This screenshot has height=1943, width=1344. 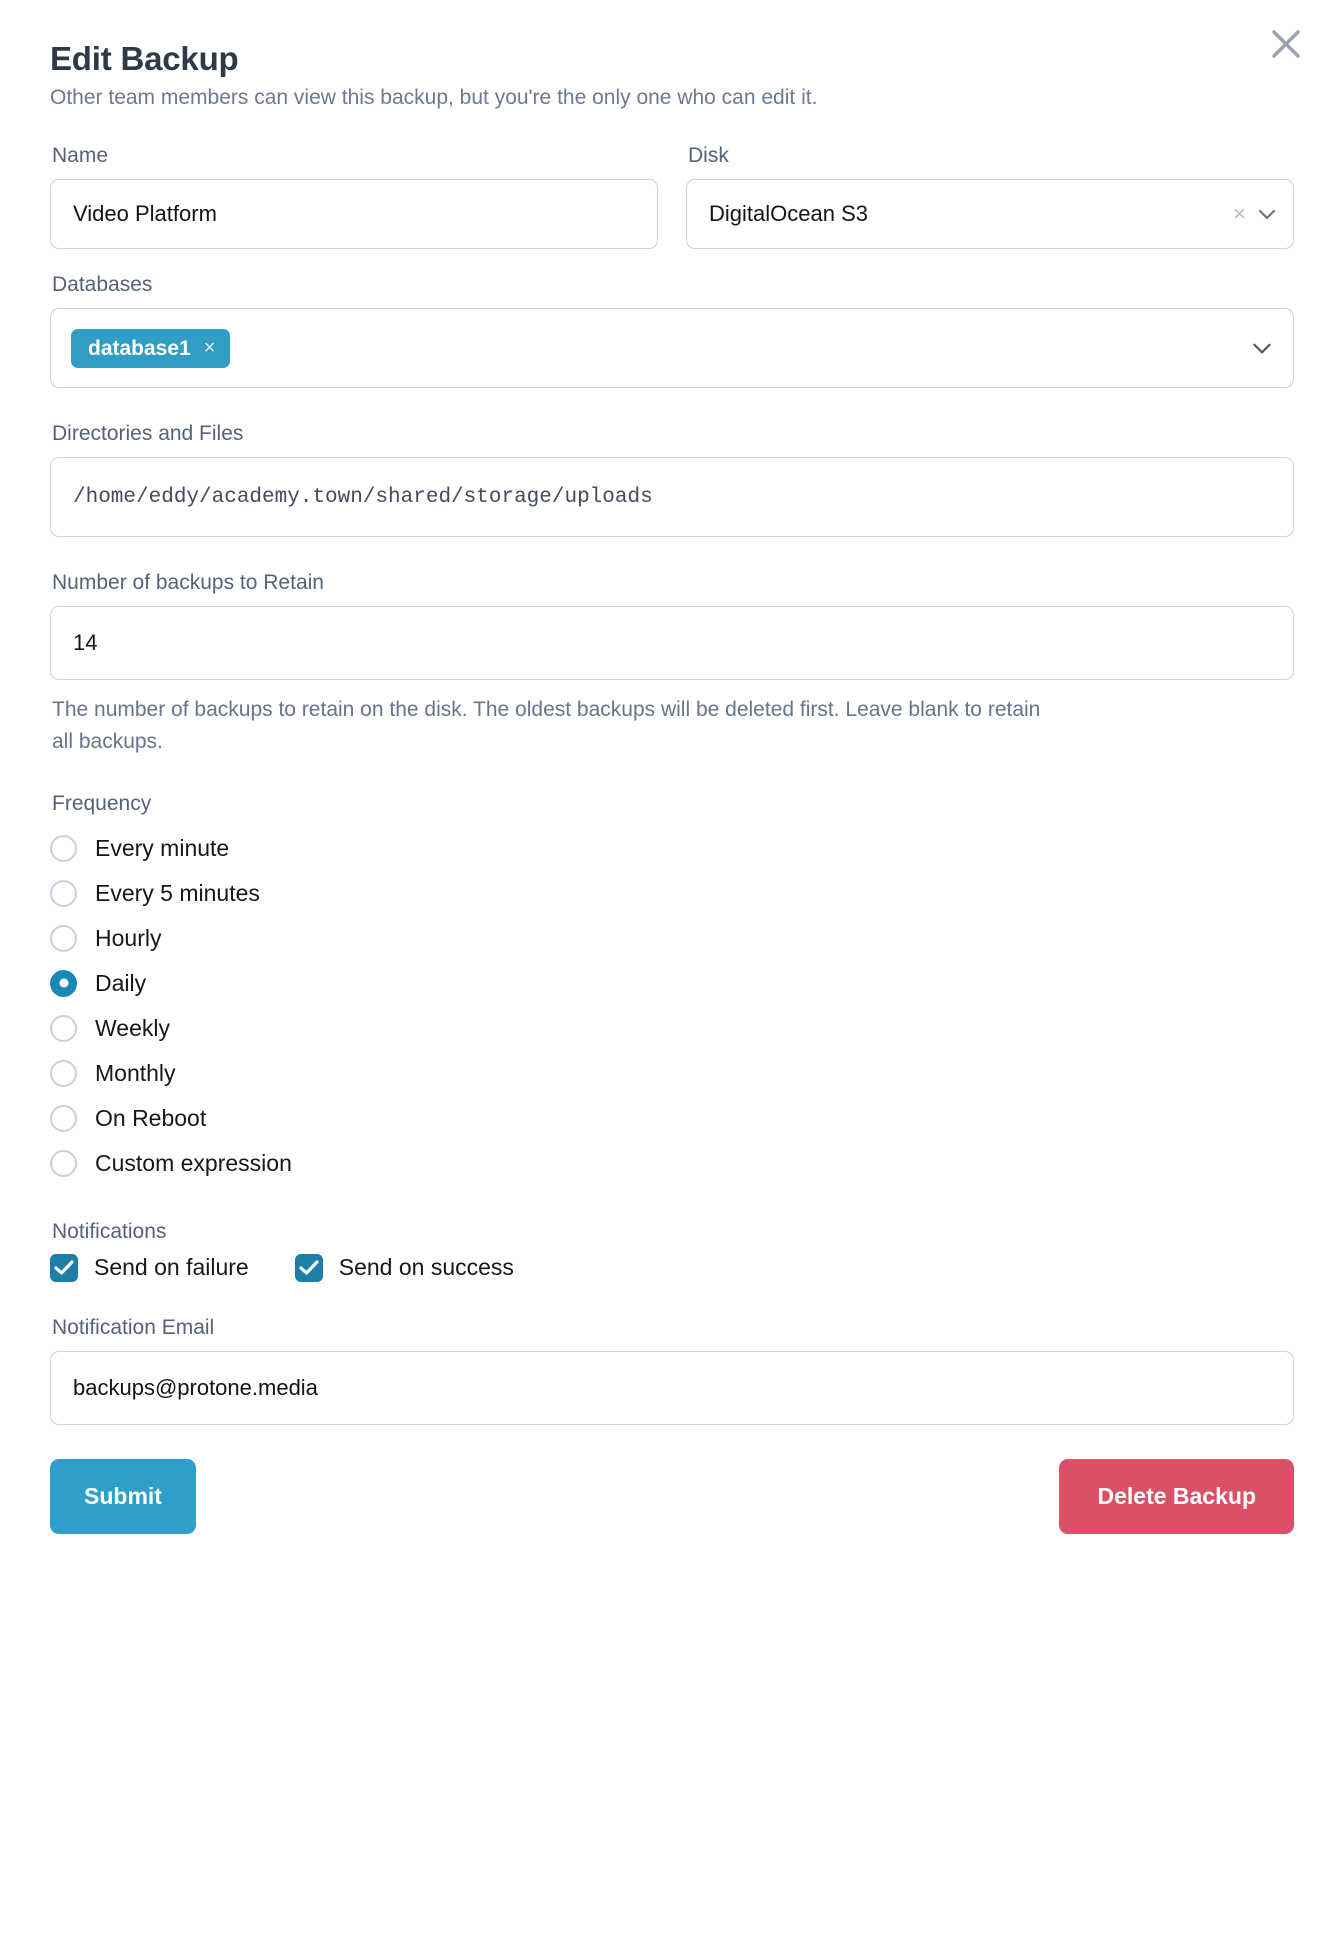 What do you see at coordinates (990, 214) in the screenshot?
I see `disk-select: DigitalOcean S3 ×` at bounding box center [990, 214].